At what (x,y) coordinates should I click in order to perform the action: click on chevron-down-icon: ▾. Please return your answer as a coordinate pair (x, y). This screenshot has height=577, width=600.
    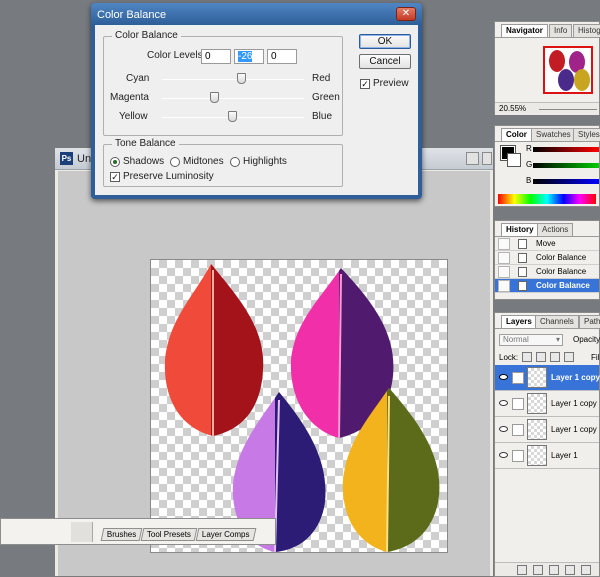
    Looking at the image, I should click on (557, 339).